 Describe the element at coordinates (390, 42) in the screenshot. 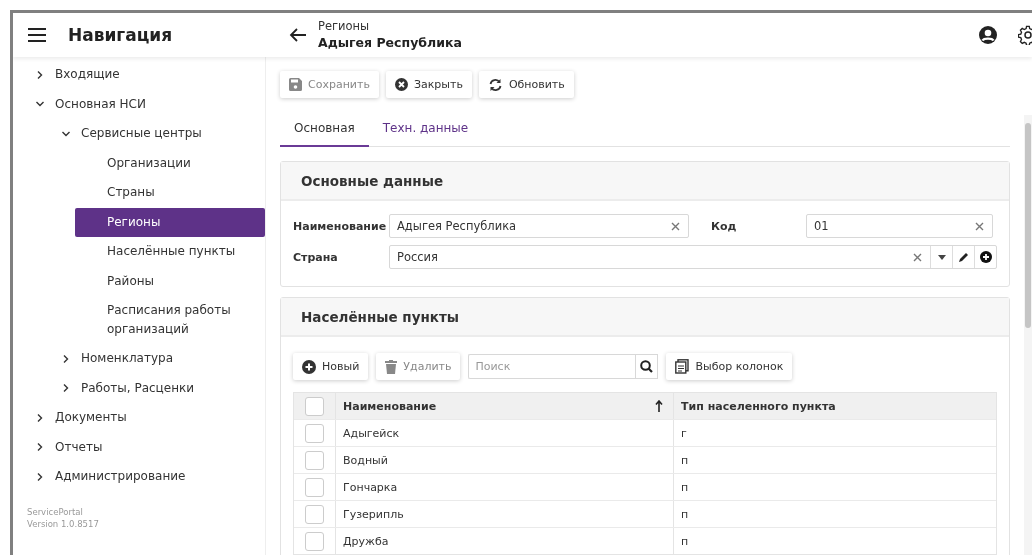

I see `page-title: Адыгея Республика` at that location.